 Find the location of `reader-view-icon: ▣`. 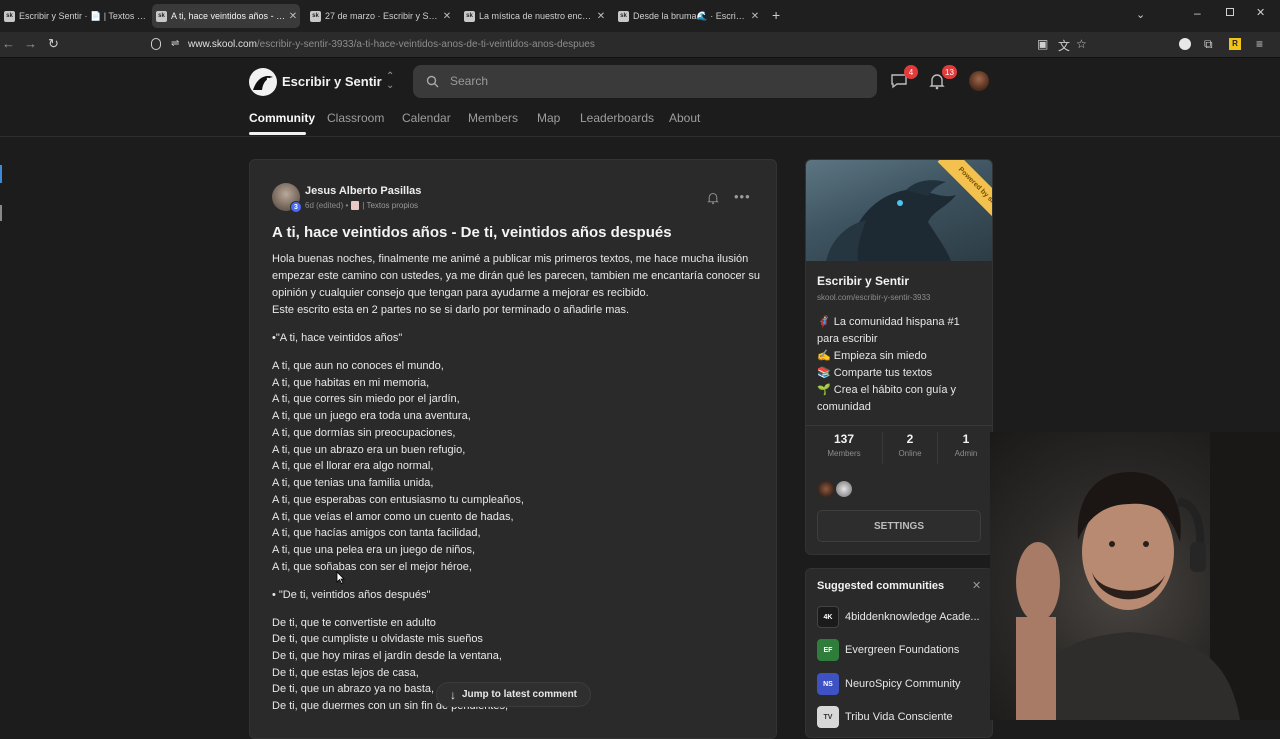

reader-view-icon: ▣ is located at coordinates (1042, 44).